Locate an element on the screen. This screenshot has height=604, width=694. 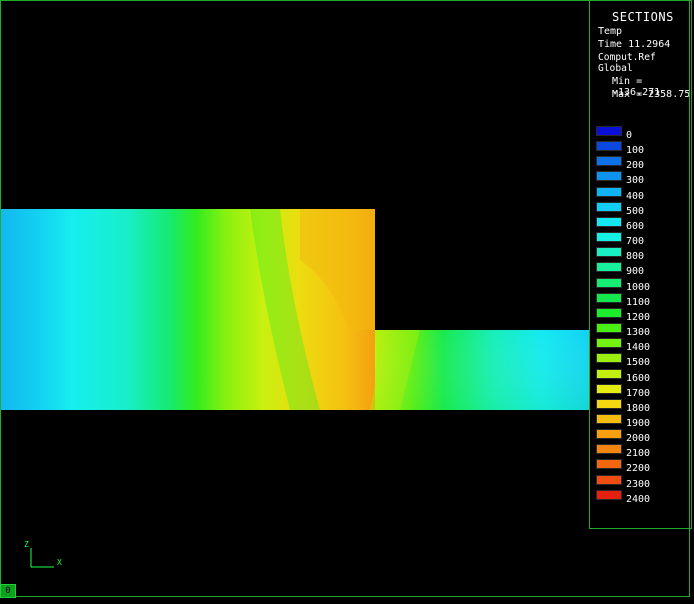
legend-label: 2200 is located at coordinates (638, 469).